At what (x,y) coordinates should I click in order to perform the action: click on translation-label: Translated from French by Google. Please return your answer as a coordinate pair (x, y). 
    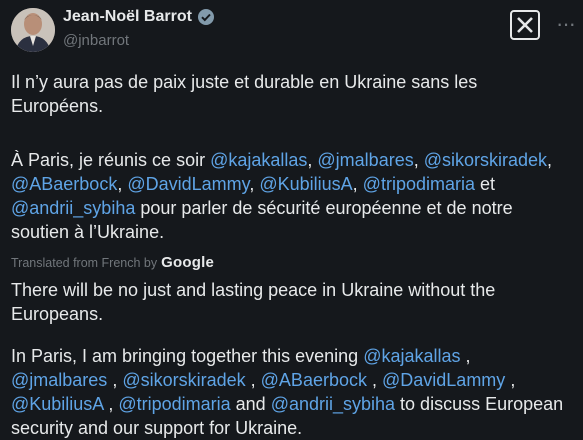
    Looking at the image, I should click on (112, 262).